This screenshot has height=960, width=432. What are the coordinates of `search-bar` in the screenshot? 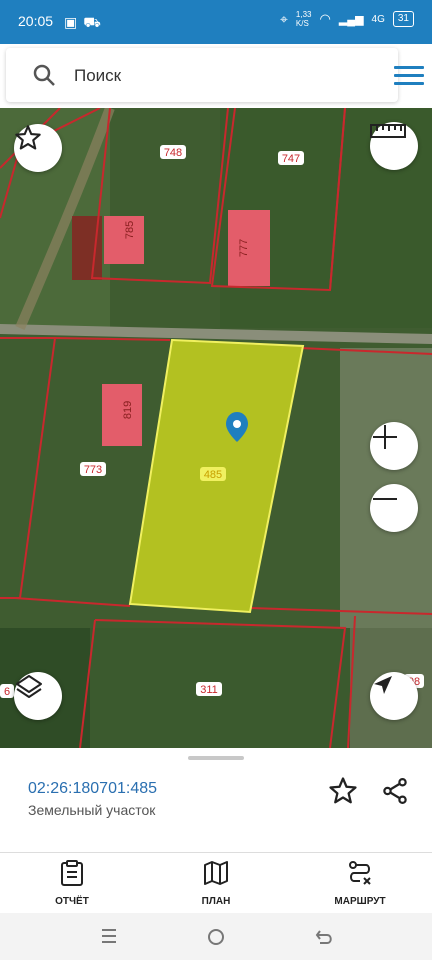 It's located at (215, 75).